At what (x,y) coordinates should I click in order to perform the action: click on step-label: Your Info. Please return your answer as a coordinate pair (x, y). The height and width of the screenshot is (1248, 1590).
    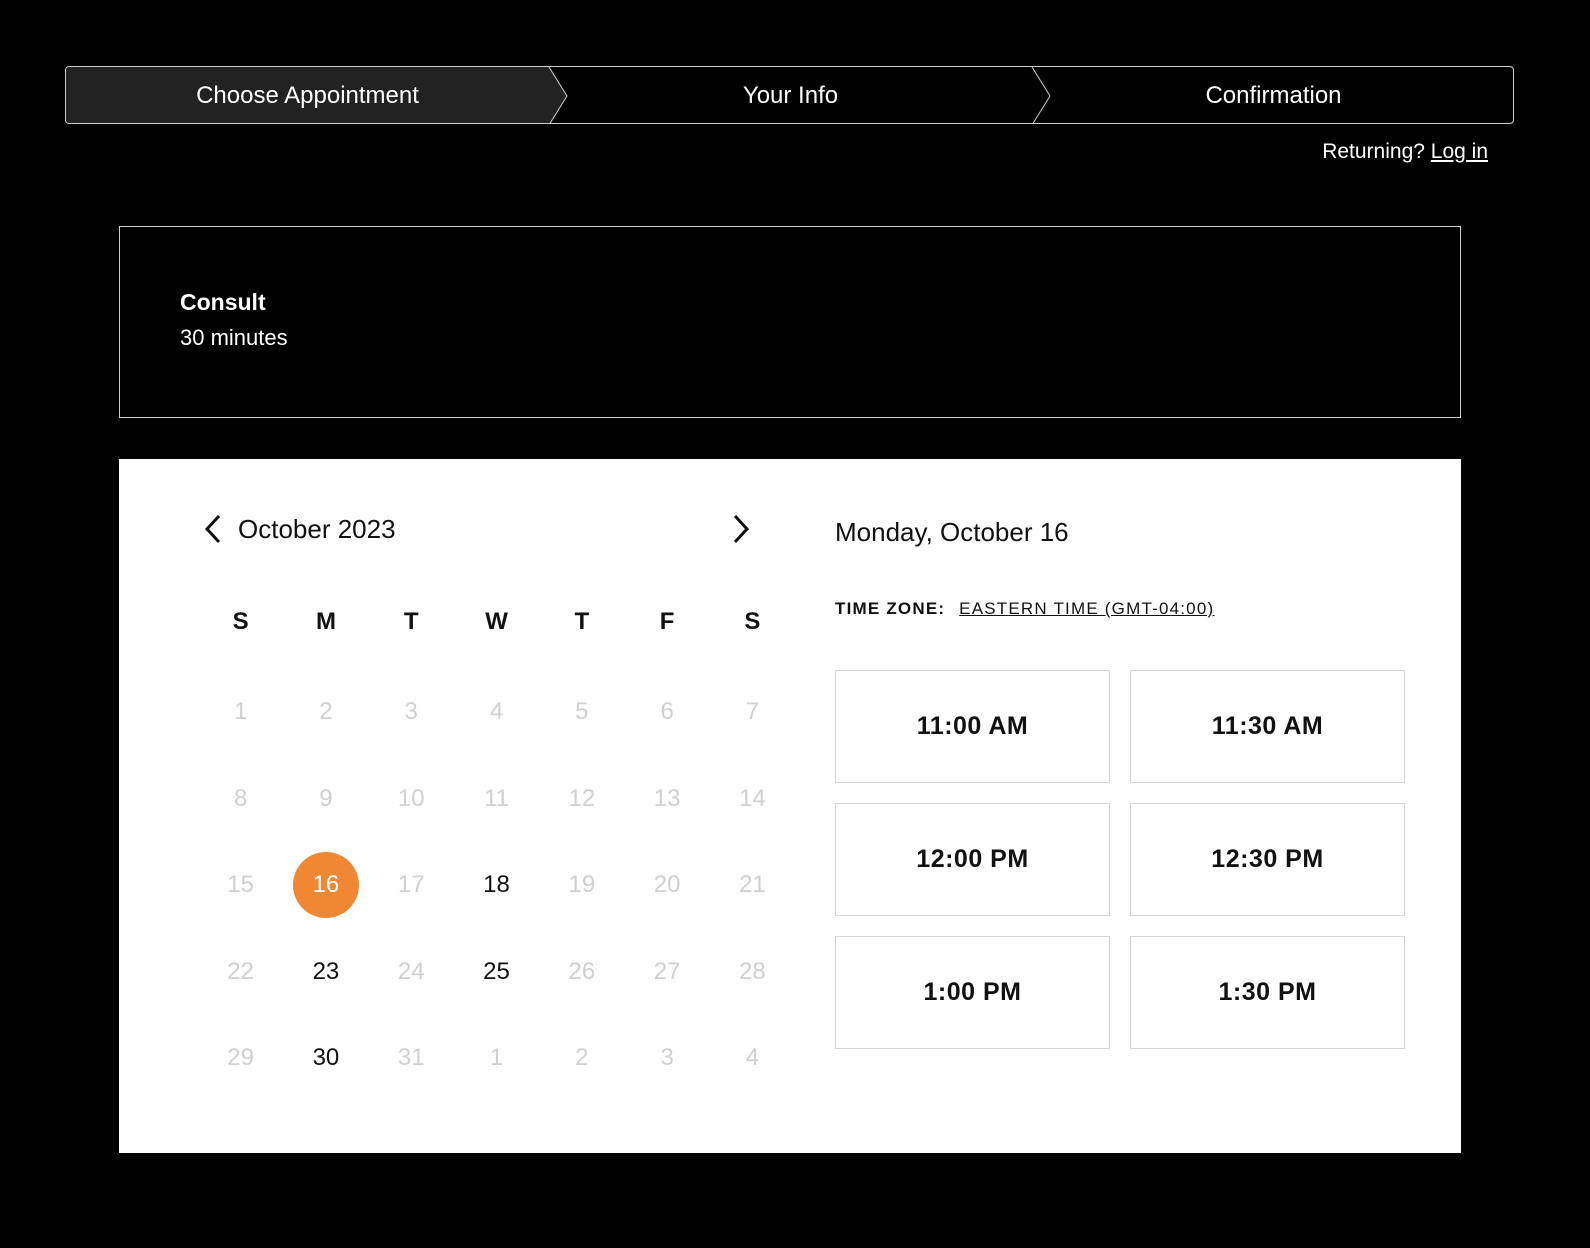
    Looking at the image, I should click on (790, 95).